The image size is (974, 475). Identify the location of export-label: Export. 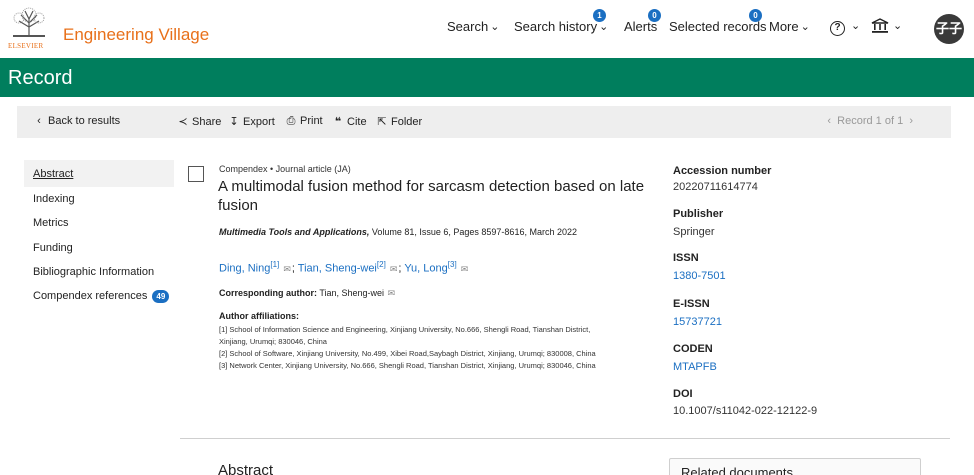
(259, 122).